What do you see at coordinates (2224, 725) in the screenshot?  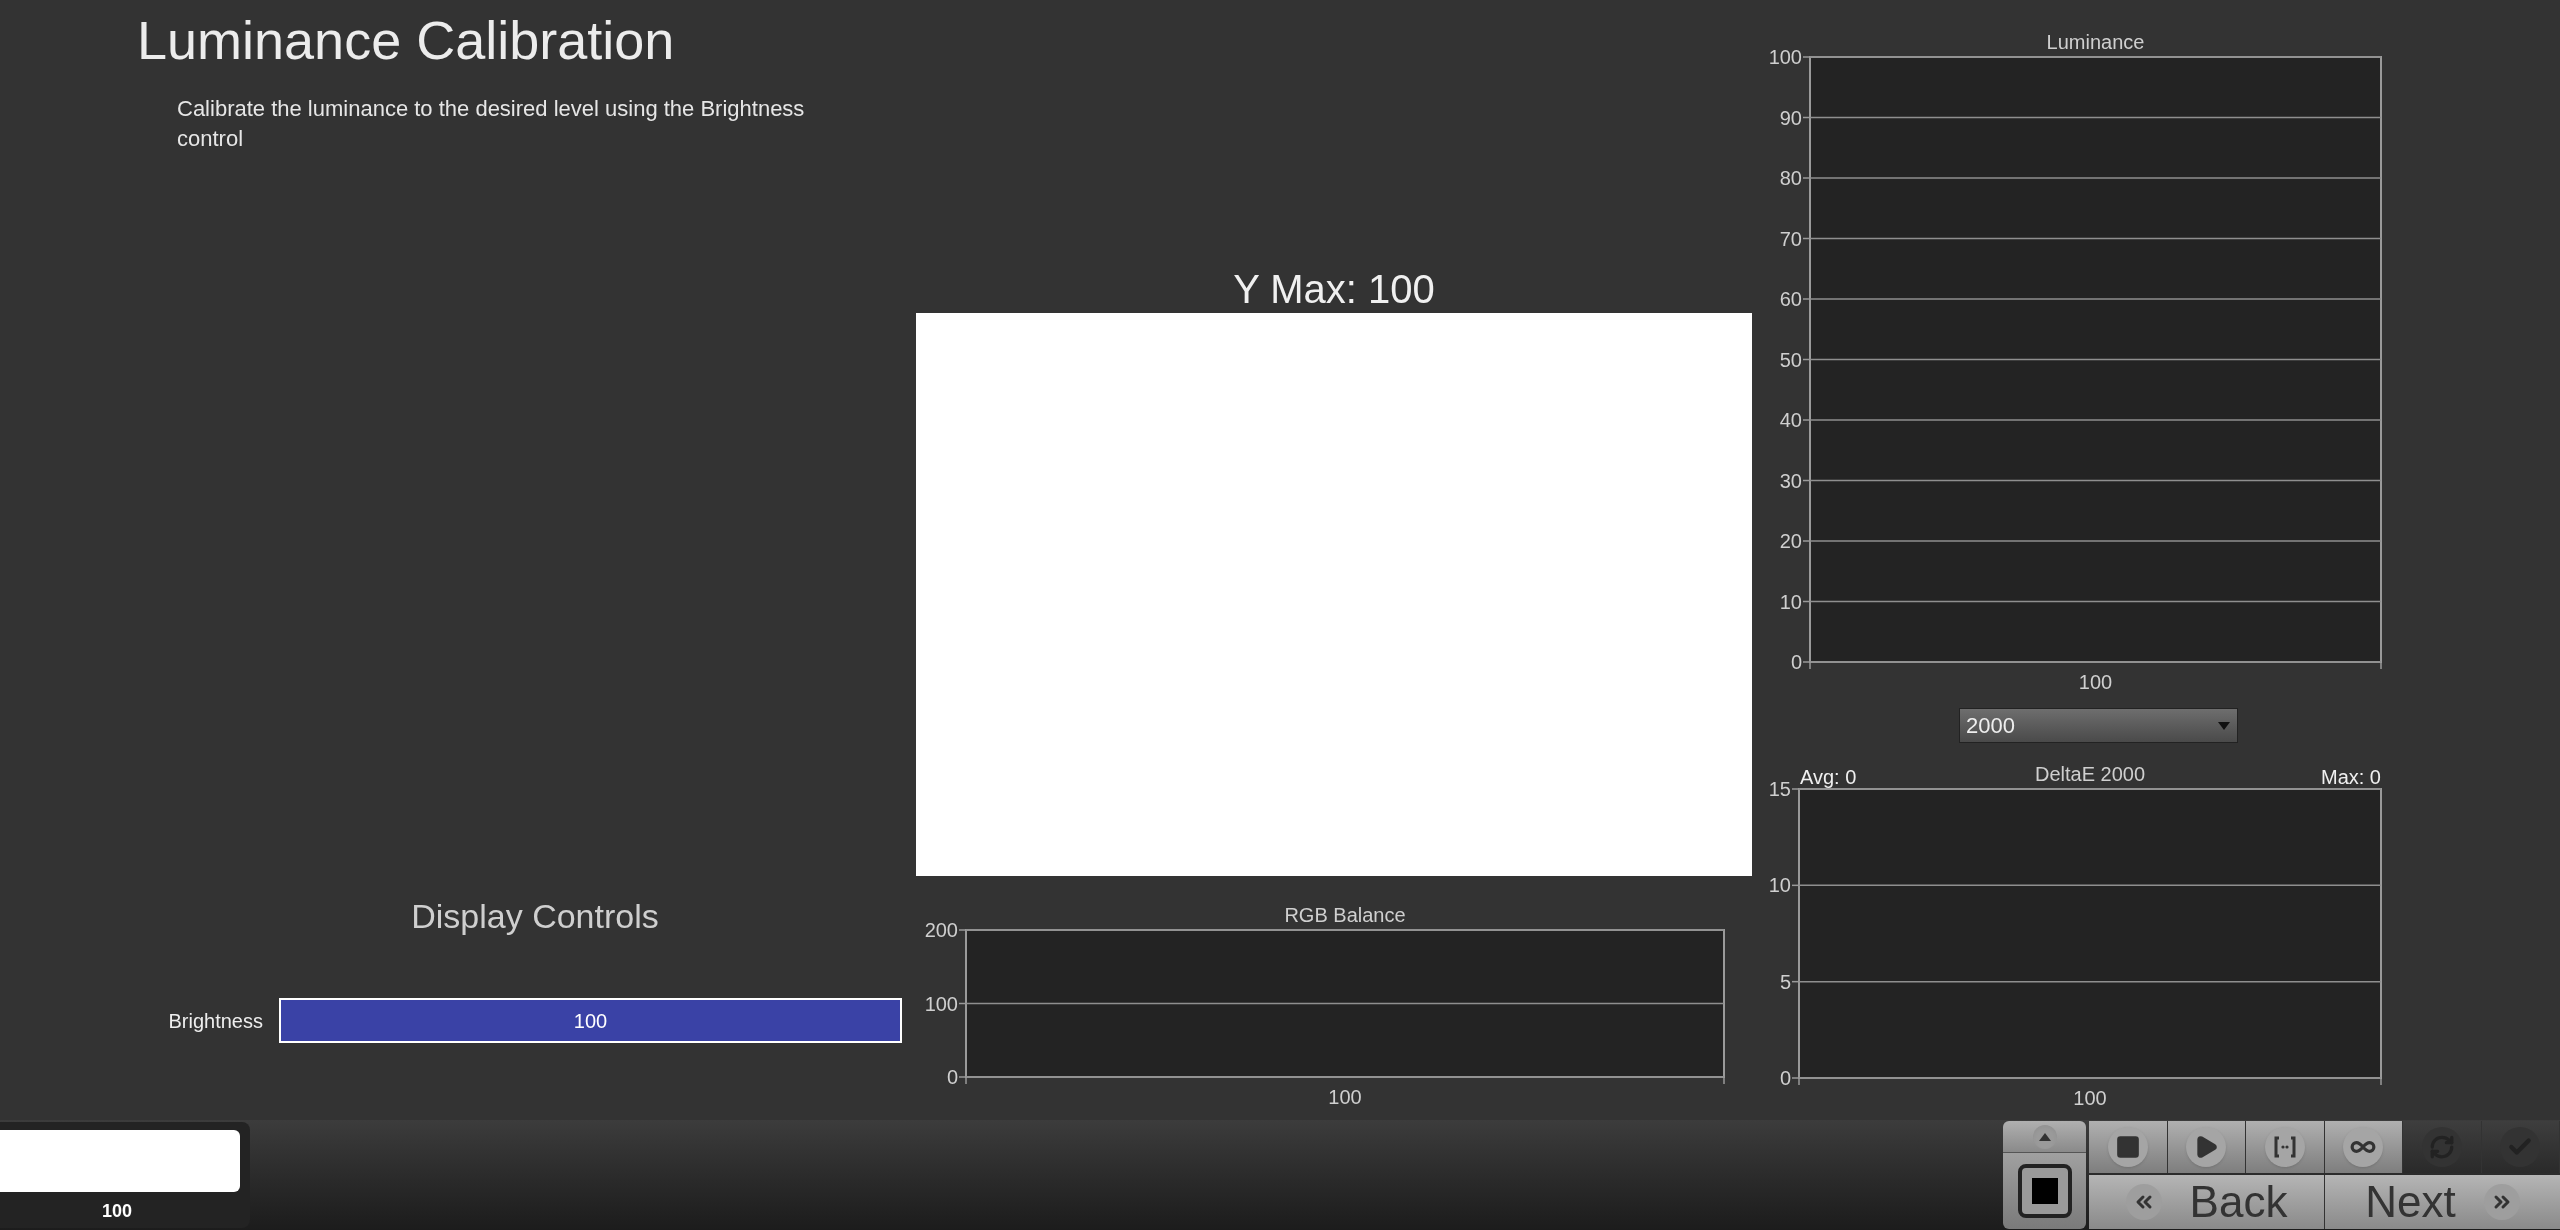 I see `dropdown-caret-icon` at bounding box center [2224, 725].